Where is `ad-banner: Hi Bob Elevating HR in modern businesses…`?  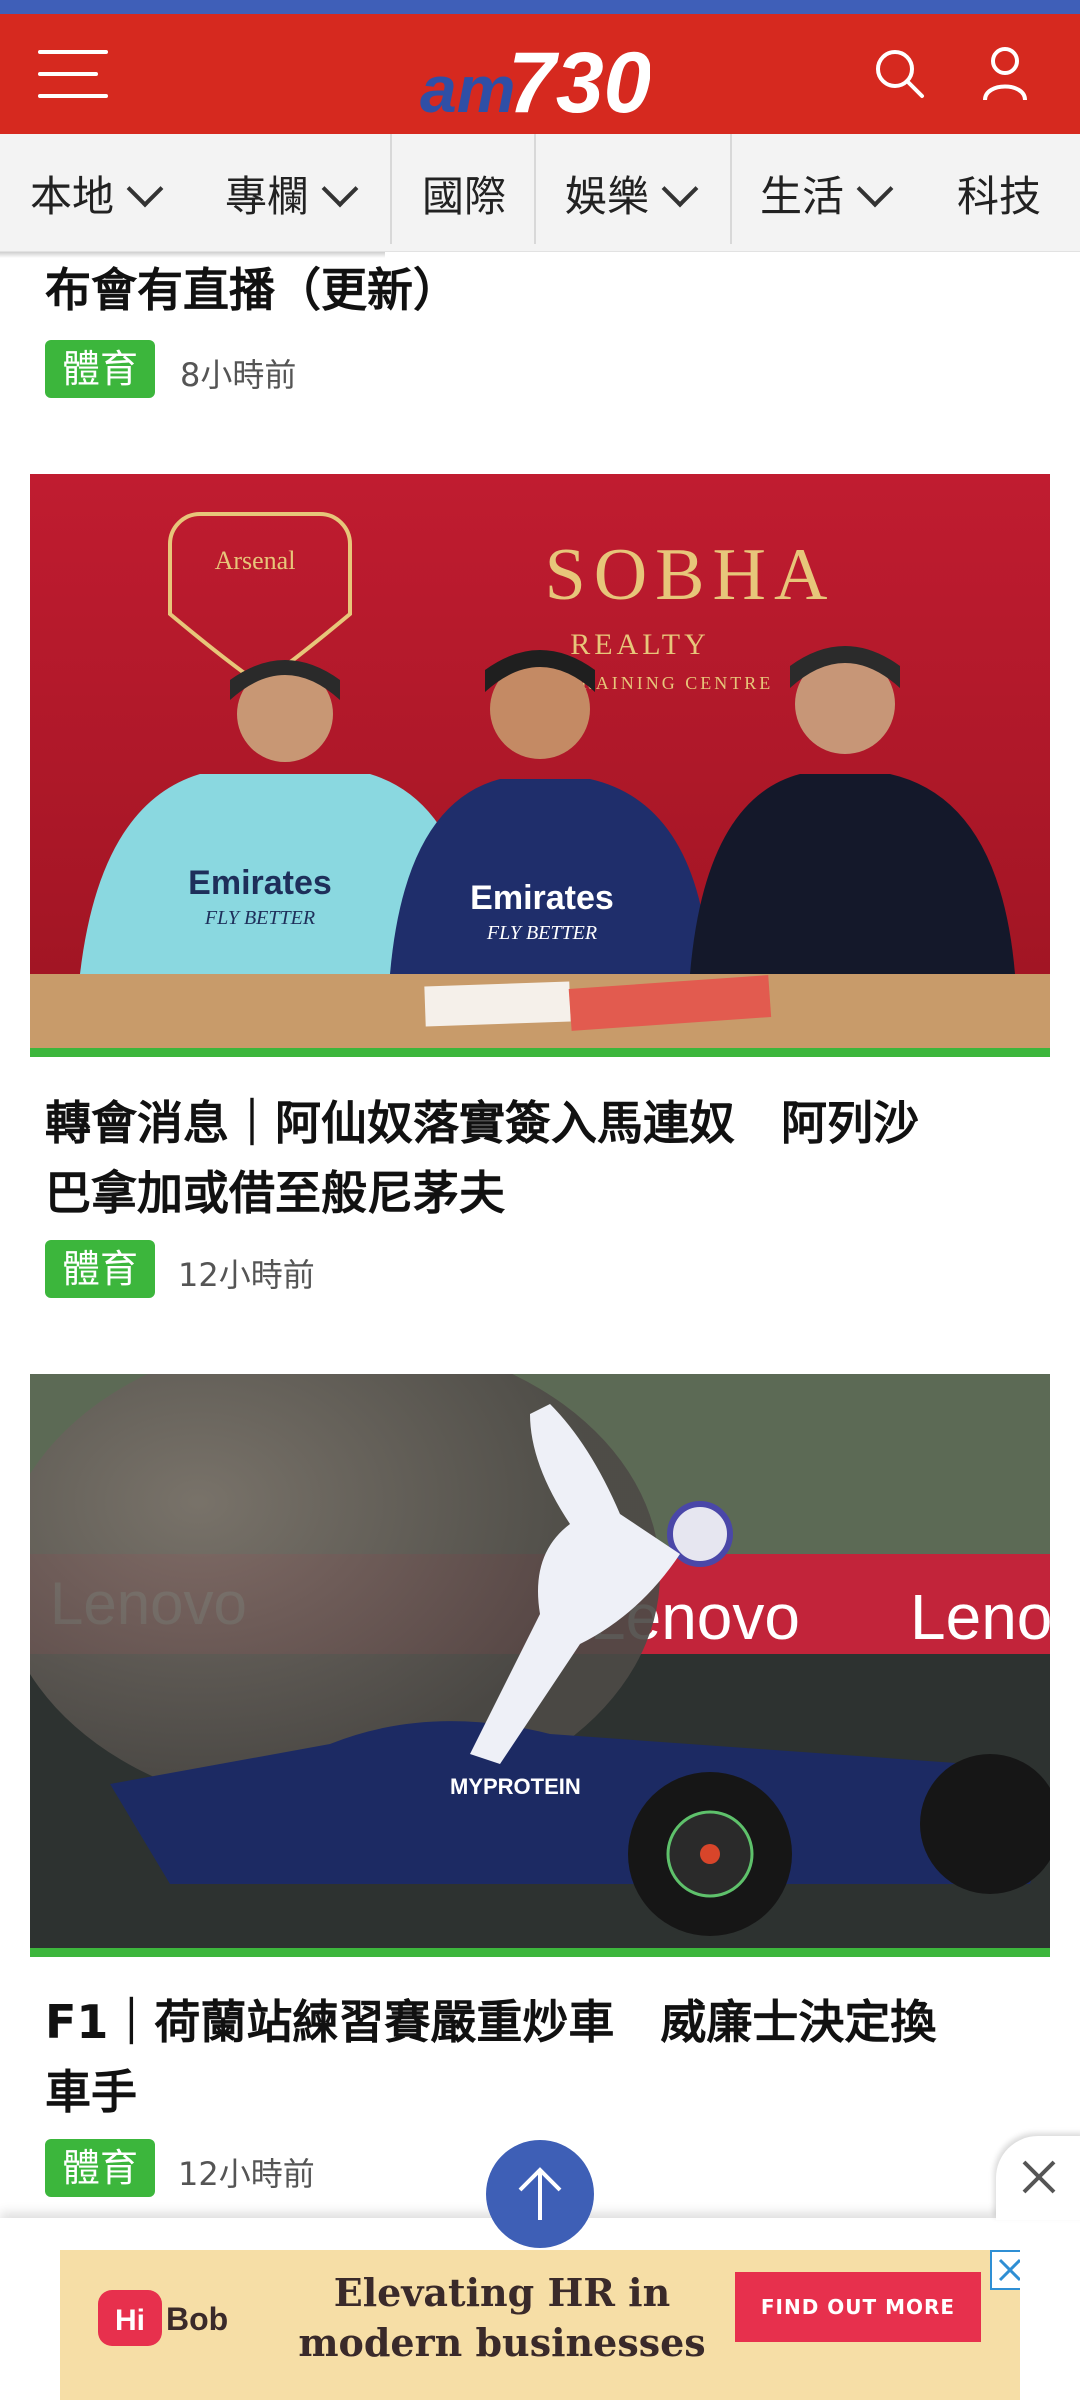 ad-banner: Hi Bob Elevating HR in modern businesses… is located at coordinates (540, 2325).